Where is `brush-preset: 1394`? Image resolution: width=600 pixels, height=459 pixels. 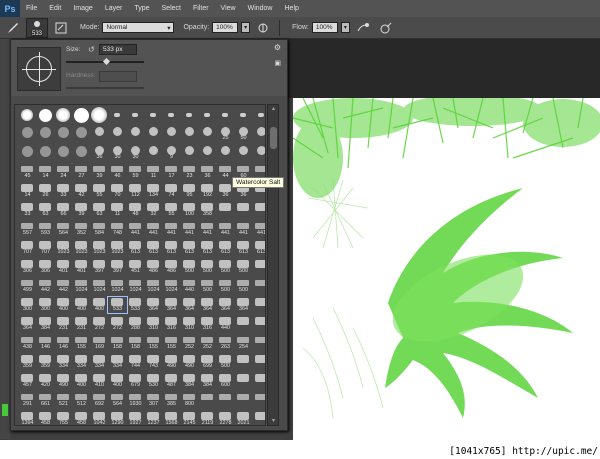 brush-preset: 1394 is located at coordinates (27, 418).